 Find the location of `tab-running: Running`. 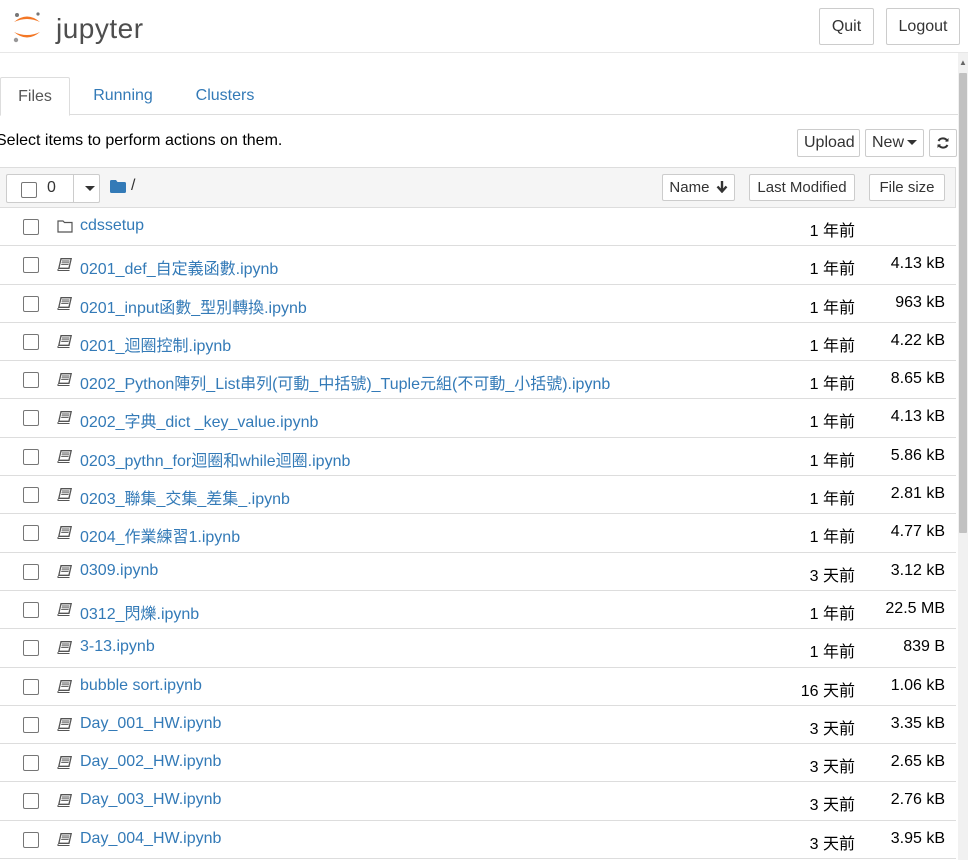

tab-running: Running is located at coordinates (123, 96).